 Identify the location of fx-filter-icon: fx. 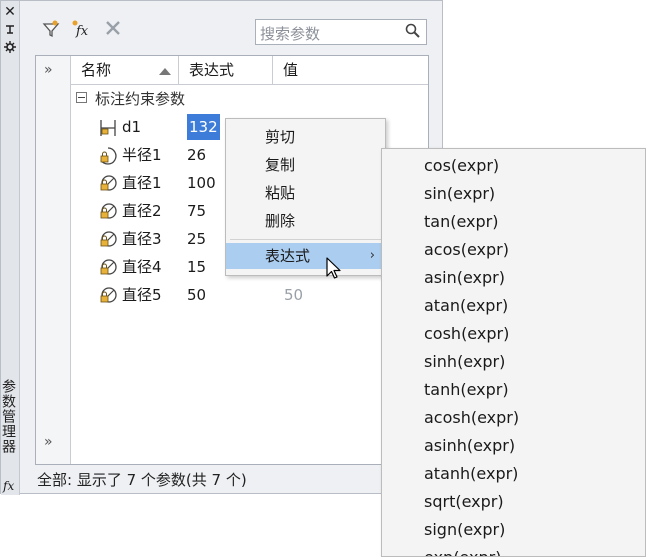
(81, 30).